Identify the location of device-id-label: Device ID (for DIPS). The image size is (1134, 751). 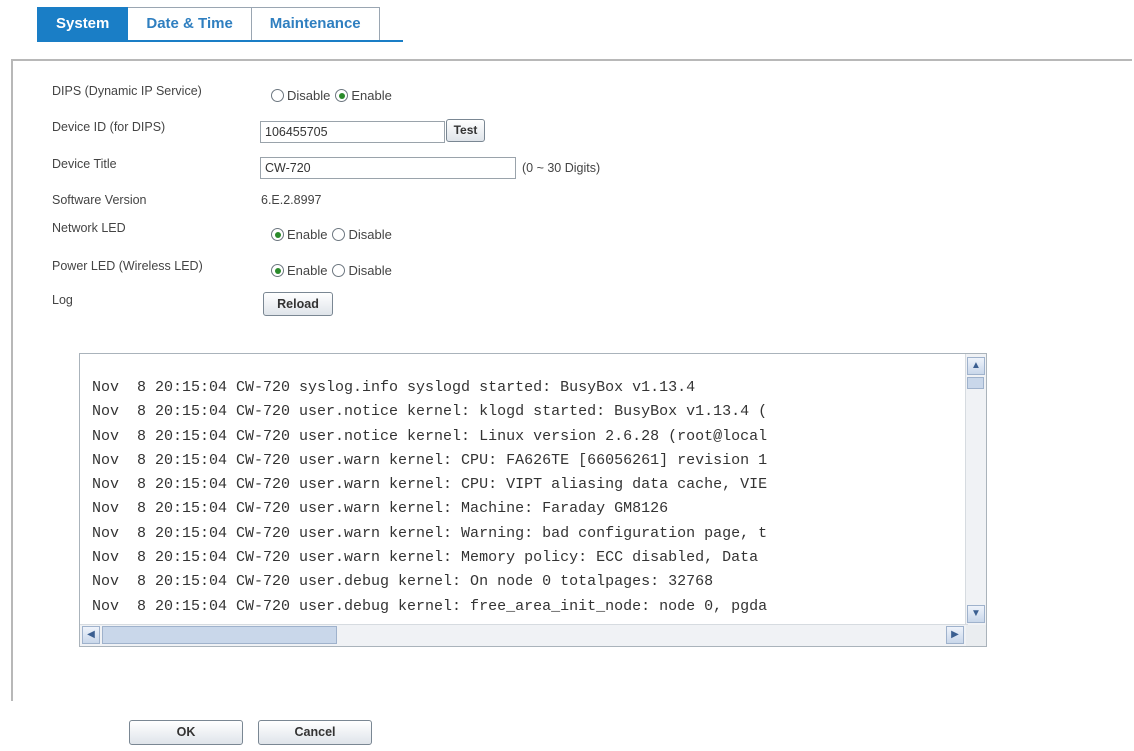
(109, 127).